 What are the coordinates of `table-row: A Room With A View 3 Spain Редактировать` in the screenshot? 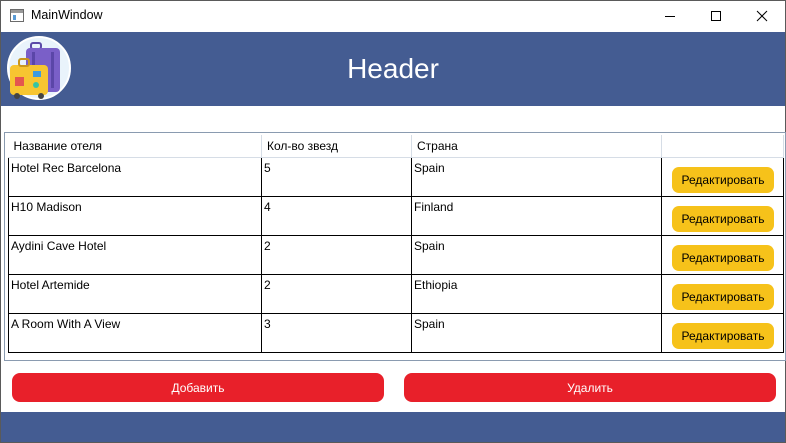 It's located at (396, 332).